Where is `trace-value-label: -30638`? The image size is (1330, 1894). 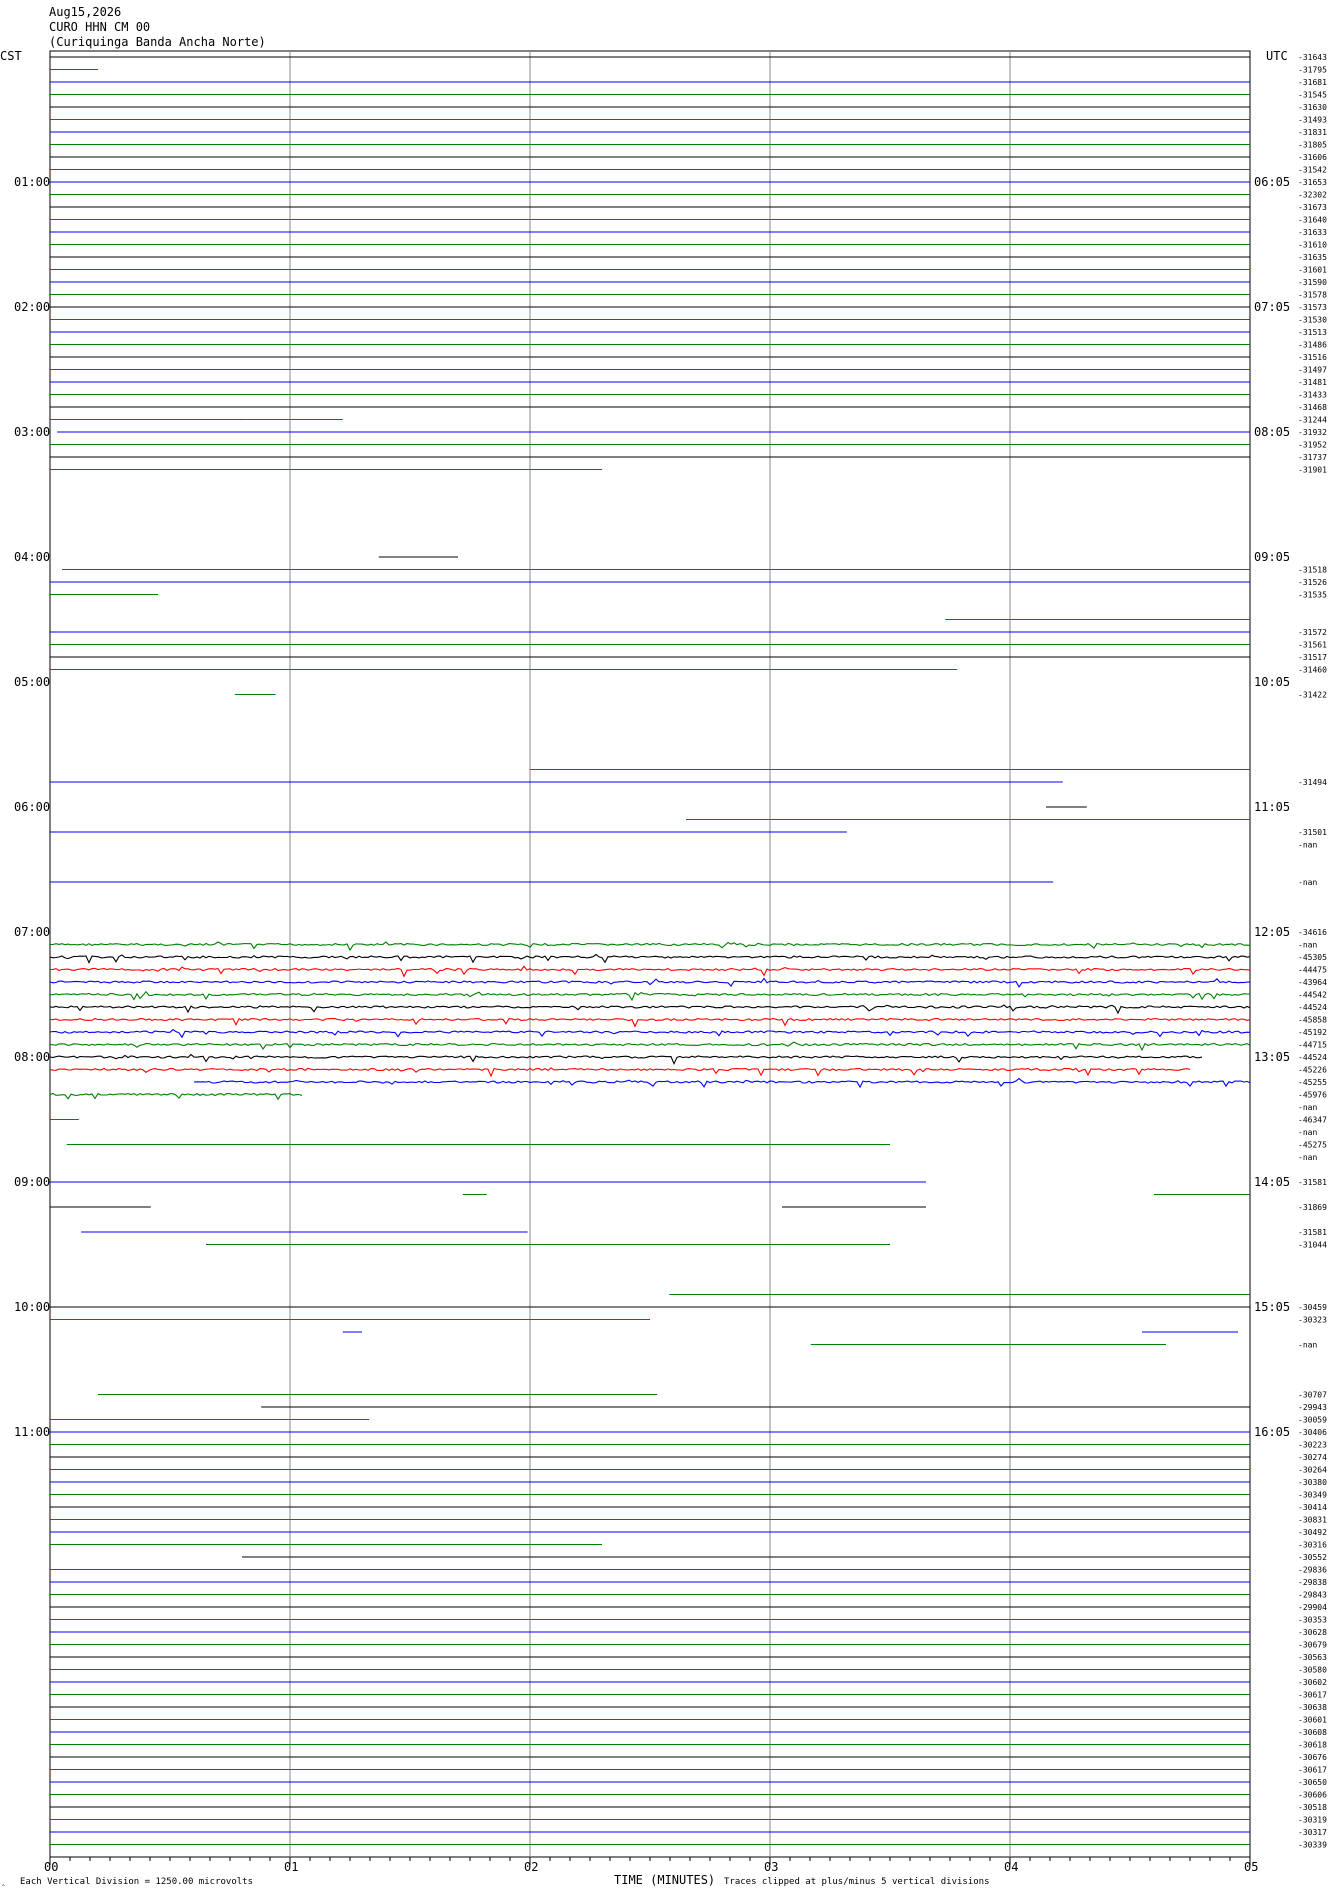
trace-value-label: -30638 is located at coordinates (1312, 1707).